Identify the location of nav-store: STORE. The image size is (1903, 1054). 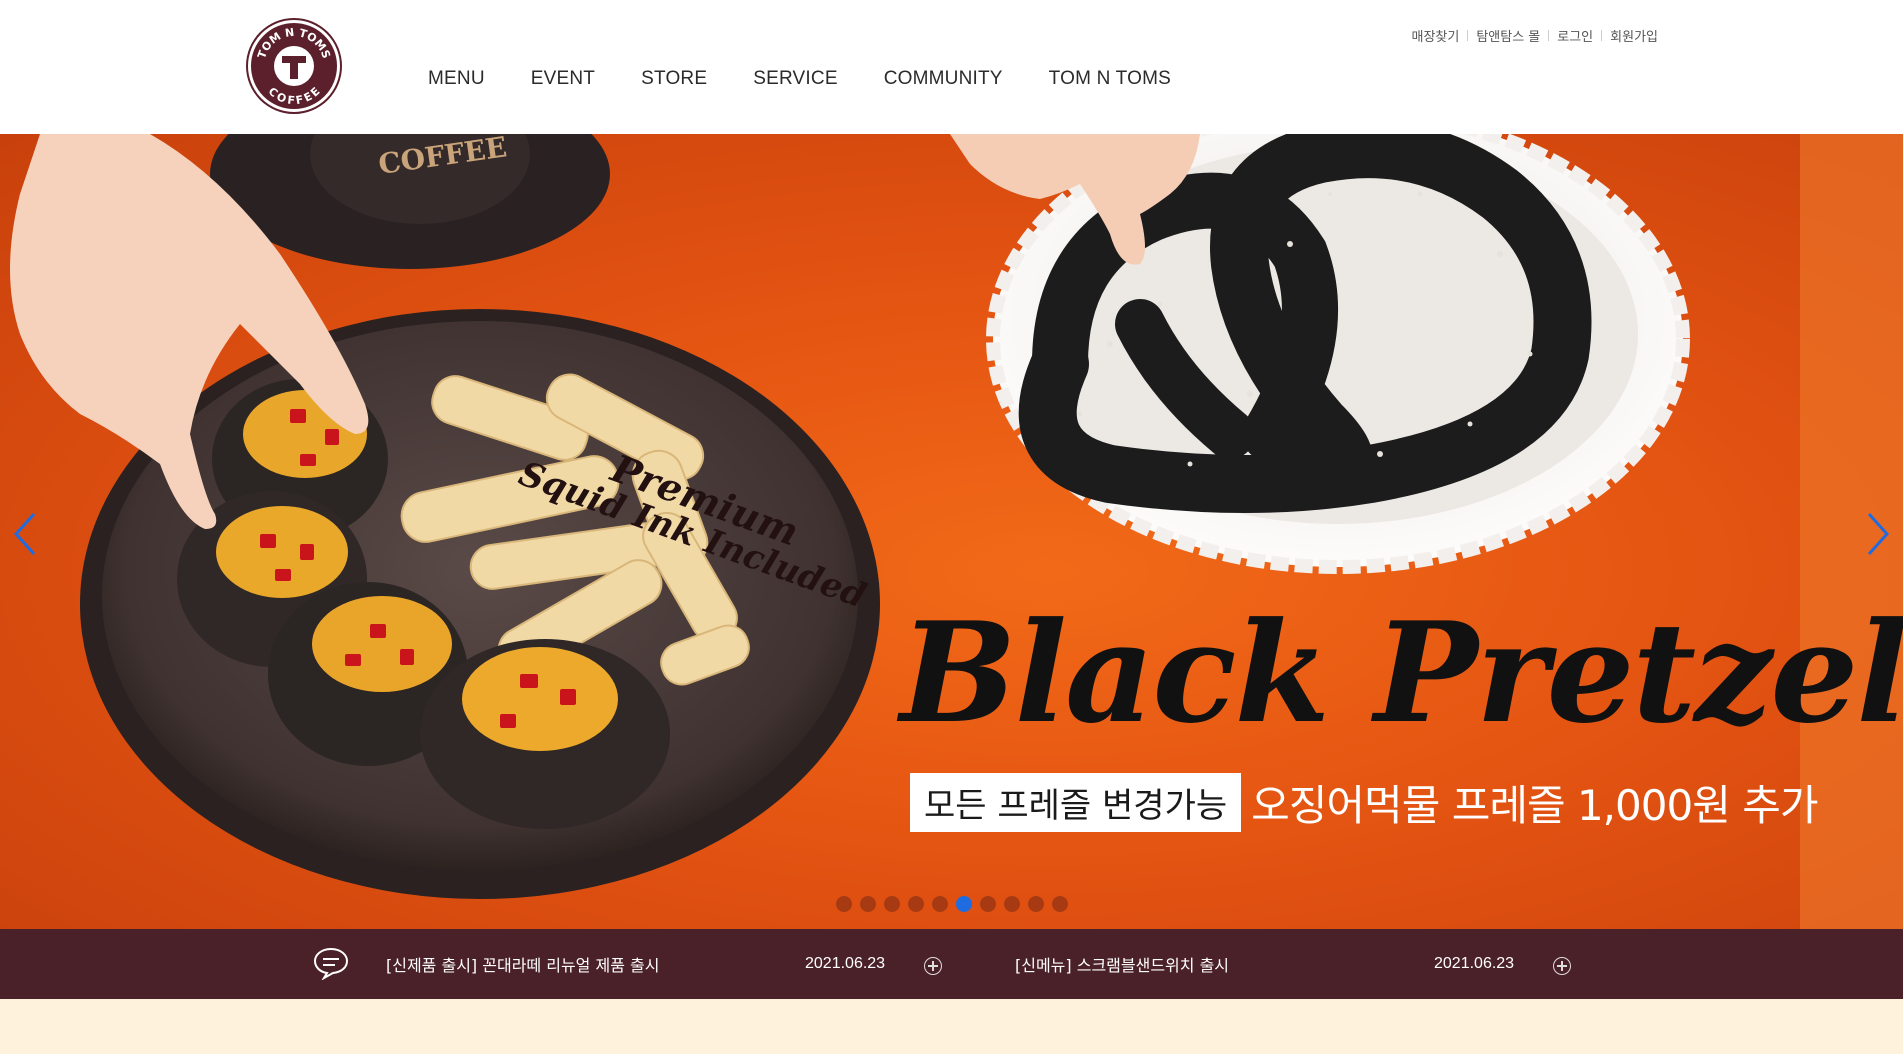
(674, 79).